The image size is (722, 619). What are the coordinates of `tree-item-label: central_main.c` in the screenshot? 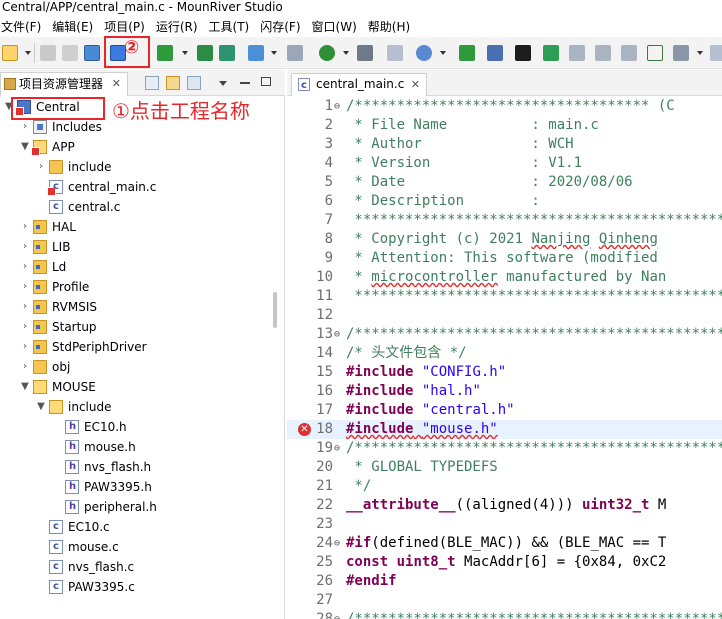 It's located at (112, 187).